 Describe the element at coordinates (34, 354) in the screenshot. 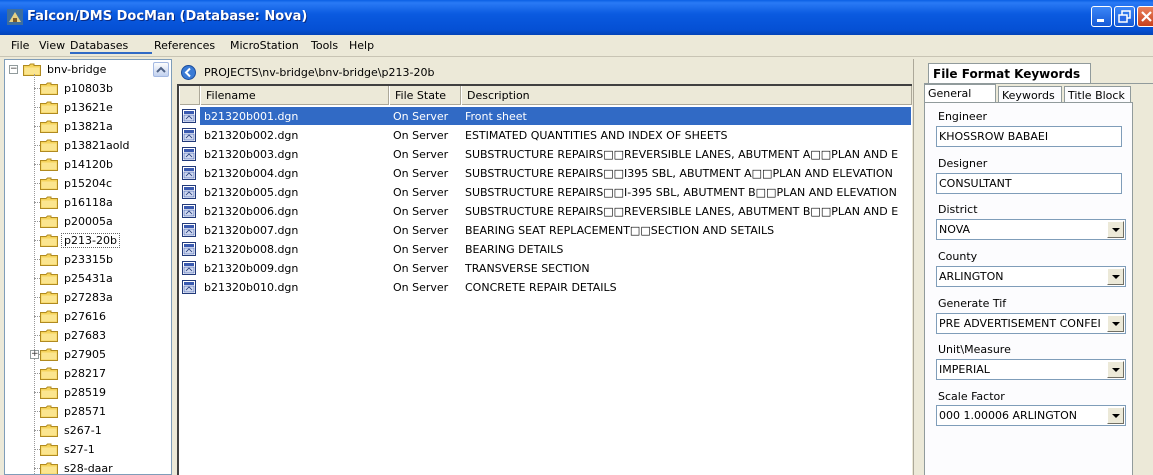

I see `expand-icon: +` at that location.